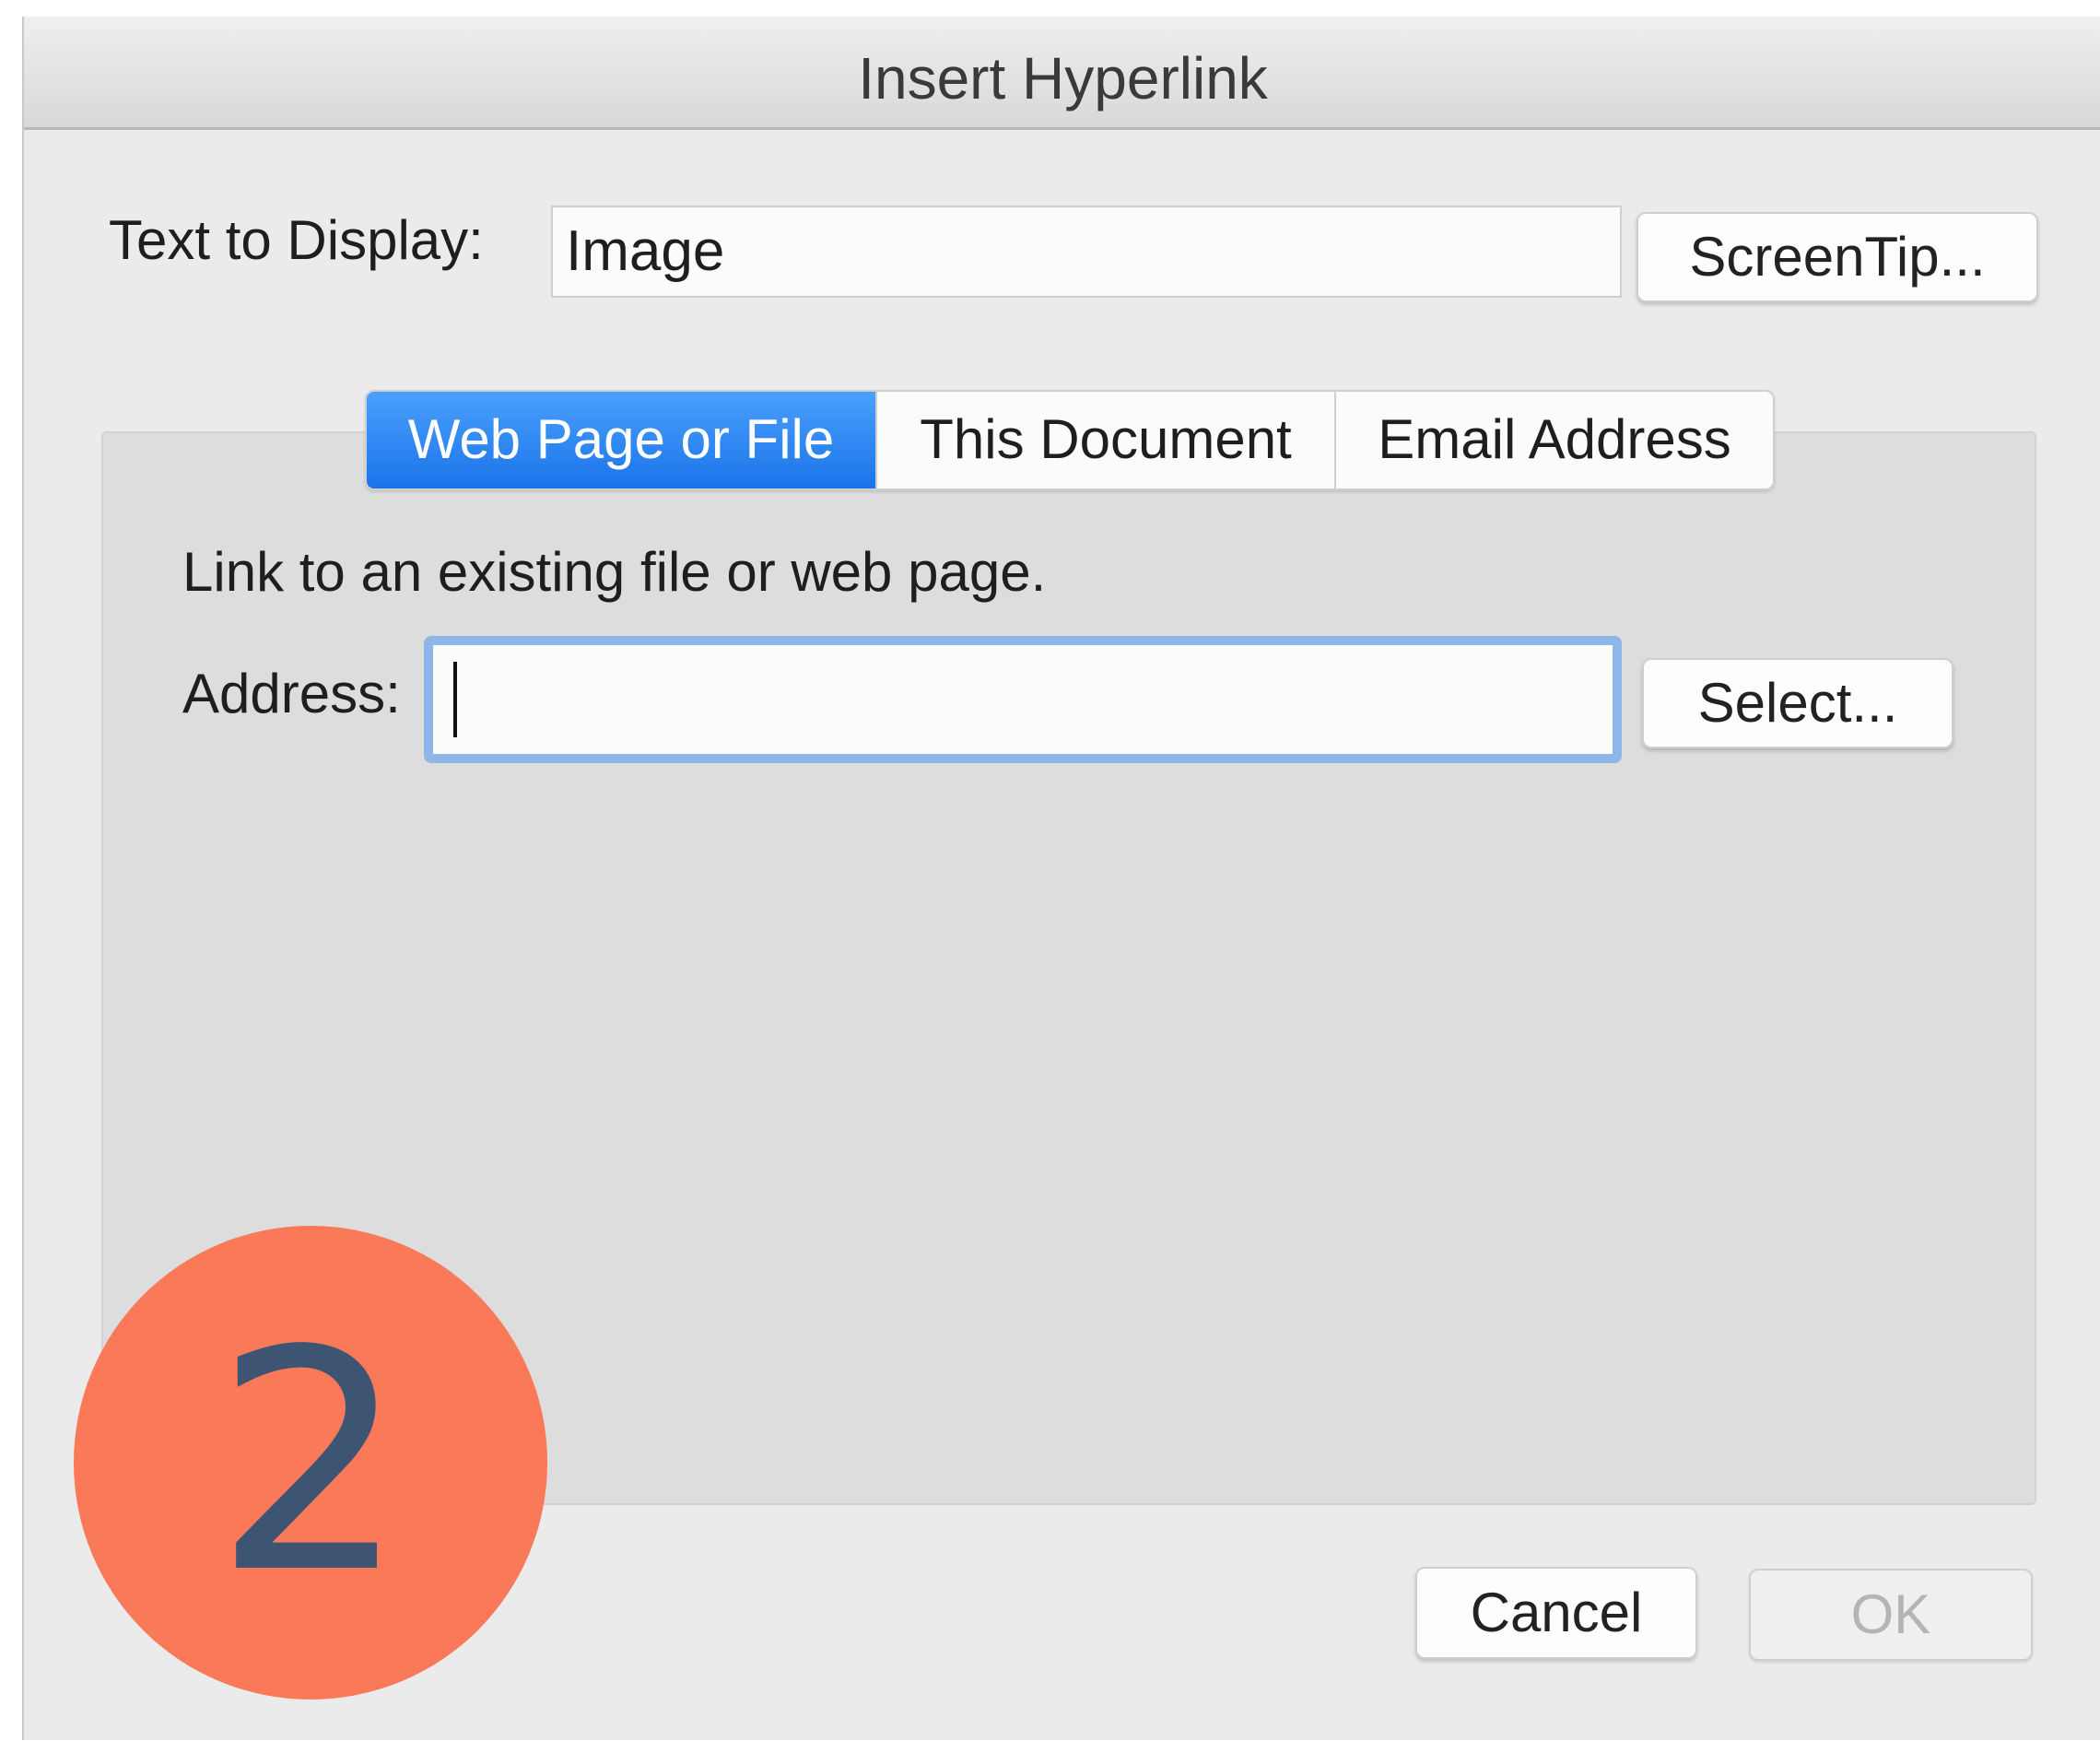 The image size is (2100, 1741). I want to click on step-number-badge: 2, so click(310, 1463).